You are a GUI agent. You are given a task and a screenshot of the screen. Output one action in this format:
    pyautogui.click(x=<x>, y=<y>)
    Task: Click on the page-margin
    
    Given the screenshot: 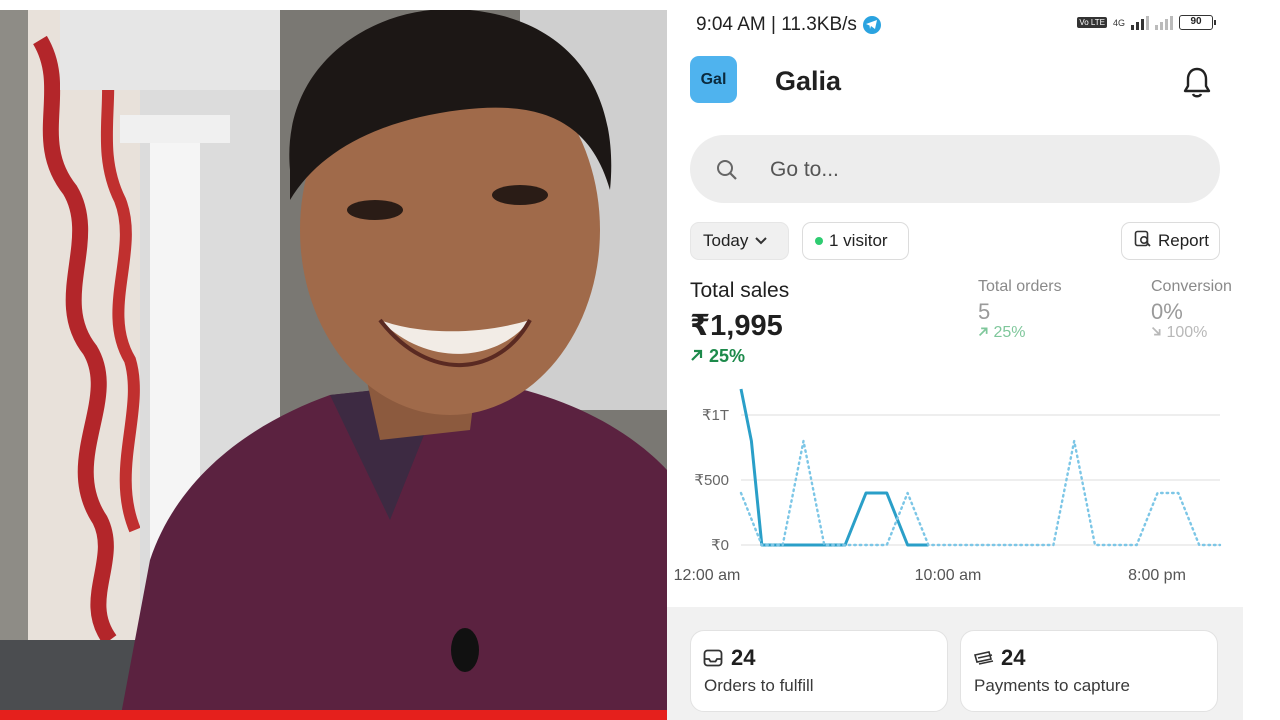 What is the action you would take?
    pyautogui.click(x=1261, y=360)
    